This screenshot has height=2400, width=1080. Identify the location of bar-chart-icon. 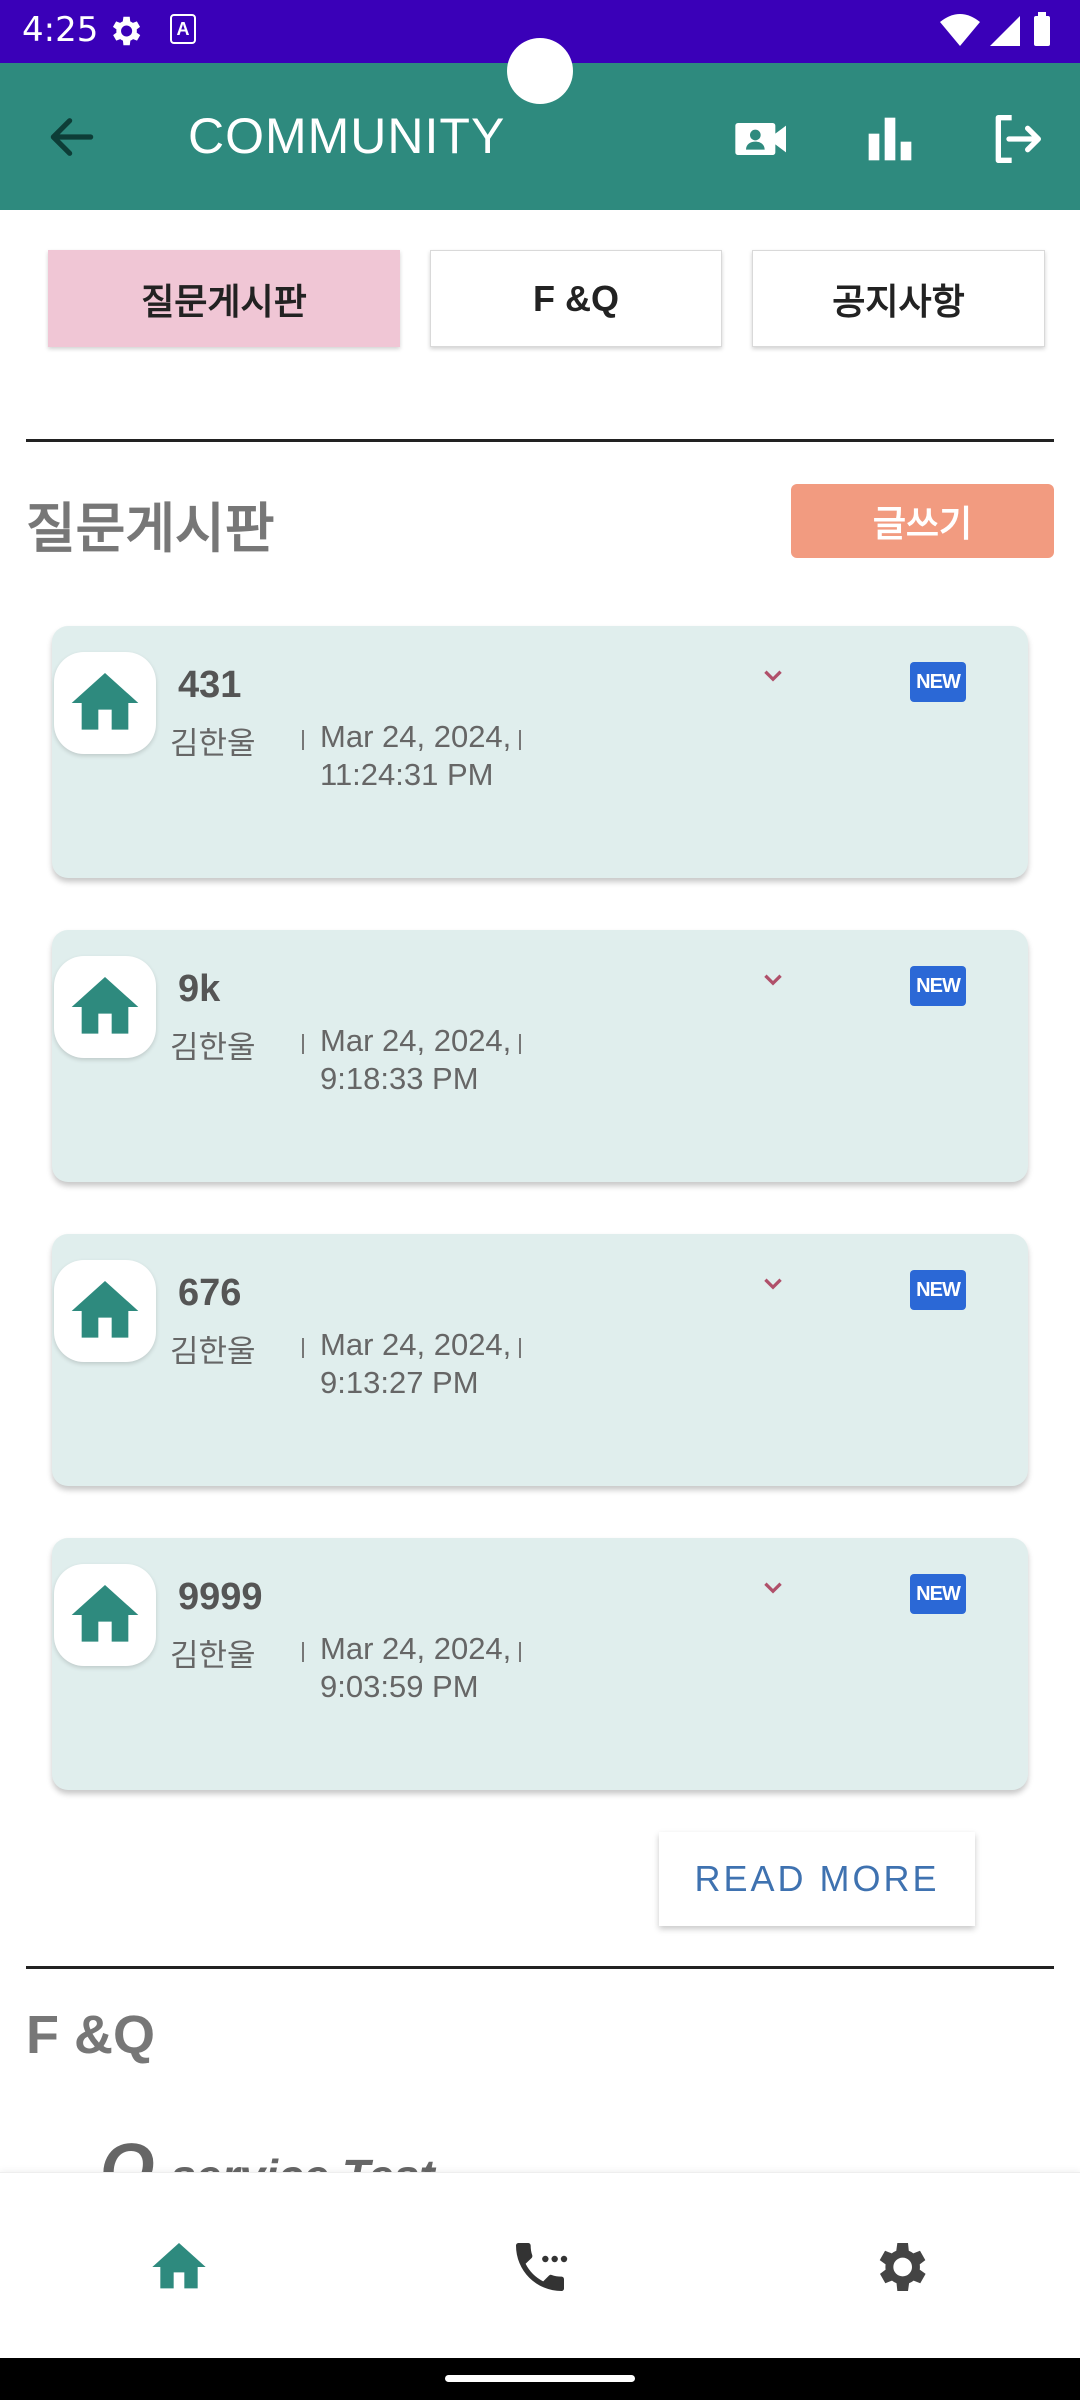
(890, 139).